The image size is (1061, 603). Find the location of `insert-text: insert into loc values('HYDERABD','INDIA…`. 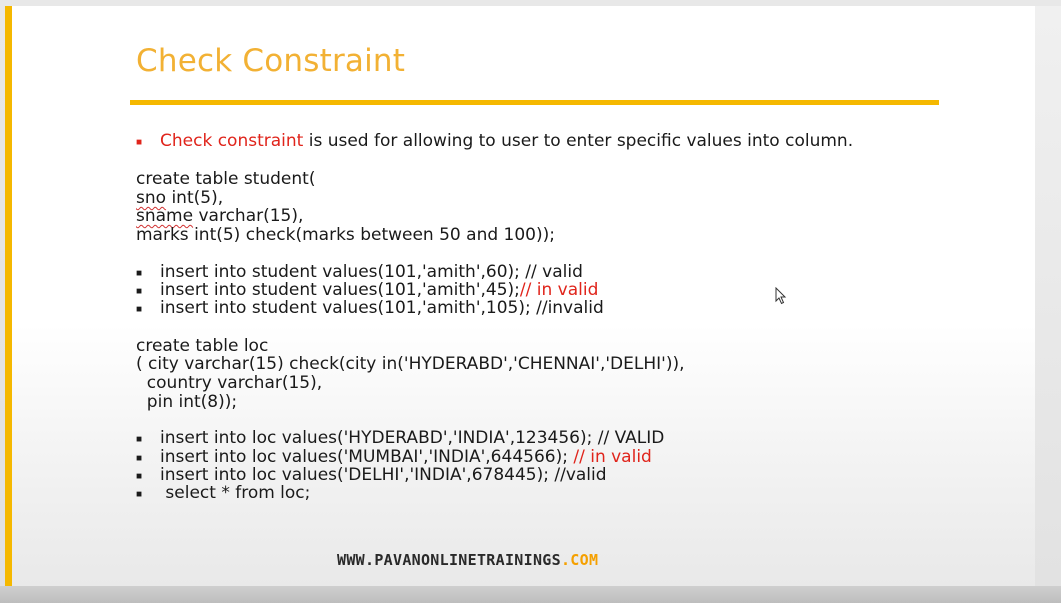

insert-text: insert into loc values('HYDERABD','INDIA… is located at coordinates (412, 438).